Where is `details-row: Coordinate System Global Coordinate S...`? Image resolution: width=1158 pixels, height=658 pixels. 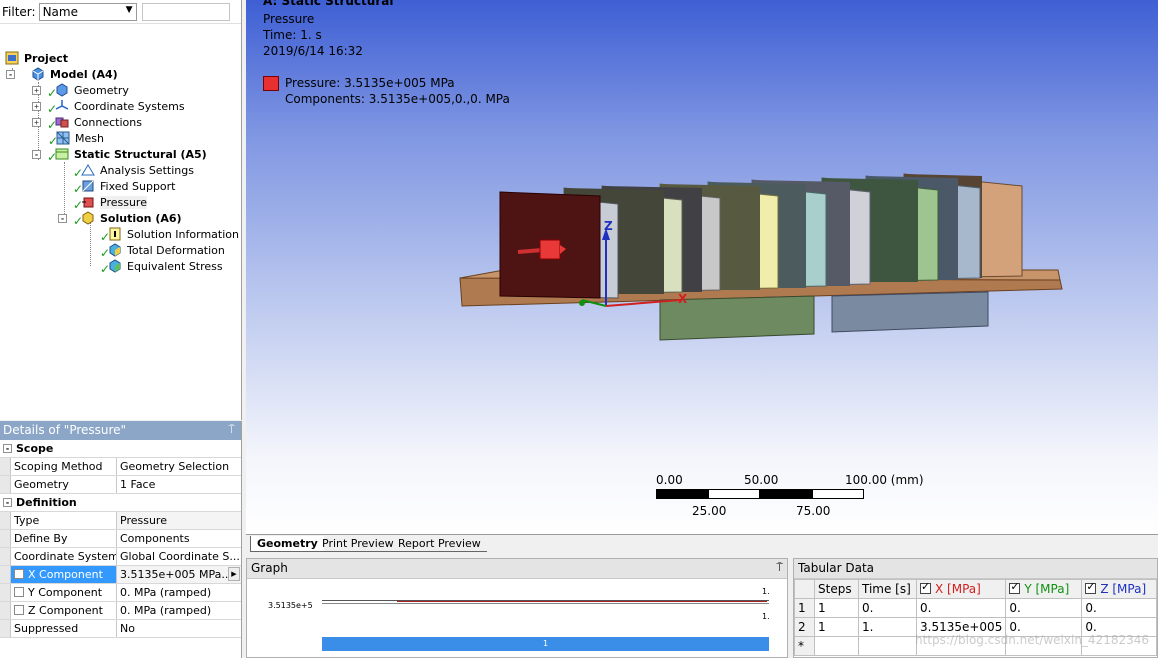
details-row: Coordinate System Global Coordinate S... is located at coordinates (120, 557).